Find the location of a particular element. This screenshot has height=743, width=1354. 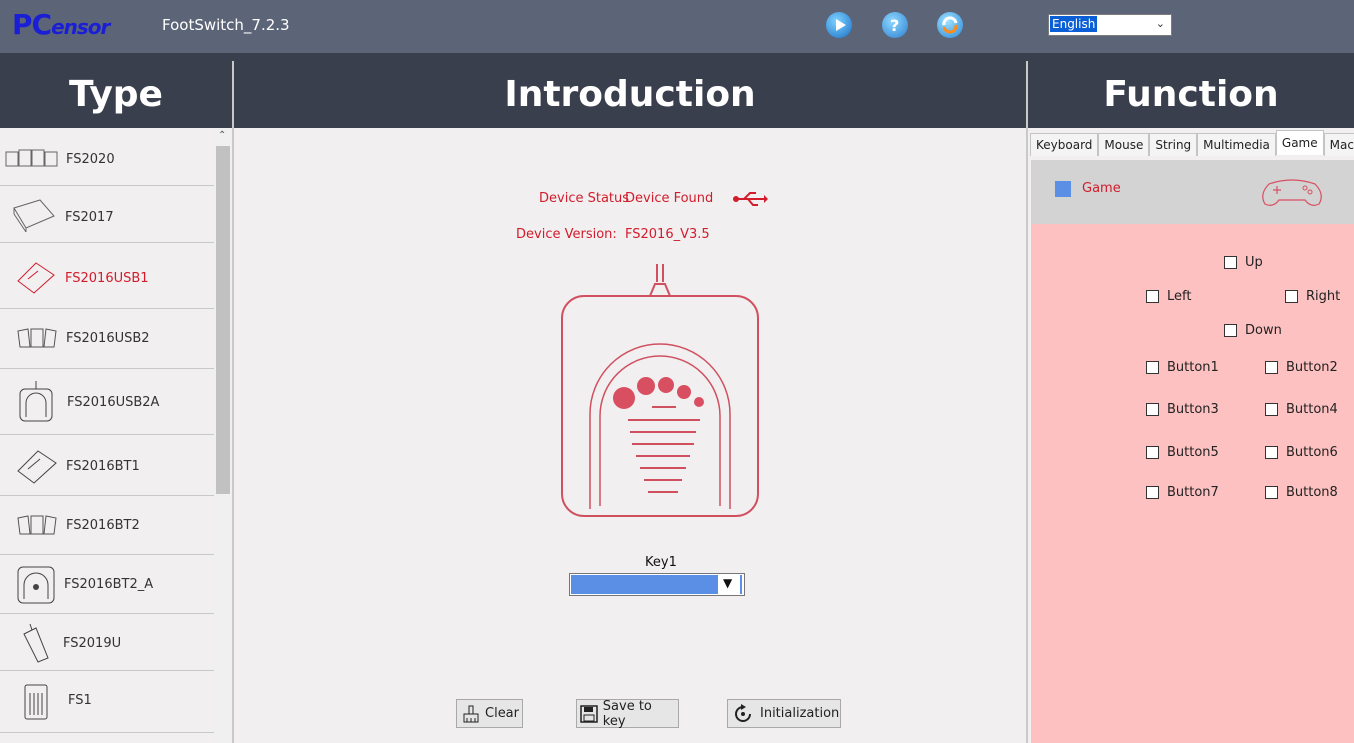

language-select: English ⌄ is located at coordinates (1110, 25).